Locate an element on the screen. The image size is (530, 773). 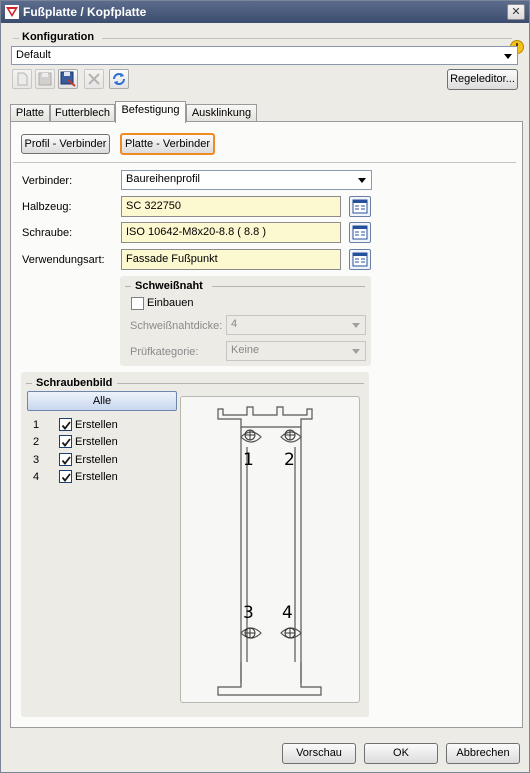
schraube-library-button is located at coordinates (360, 232).